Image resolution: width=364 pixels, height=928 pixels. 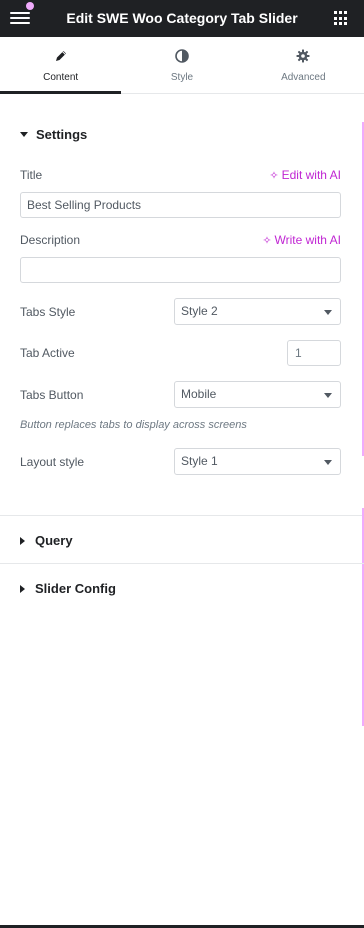 What do you see at coordinates (311, 175) in the screenshot?
I see `edit-with-ai-label: Edit with AI` at bounding box center [311, 175].